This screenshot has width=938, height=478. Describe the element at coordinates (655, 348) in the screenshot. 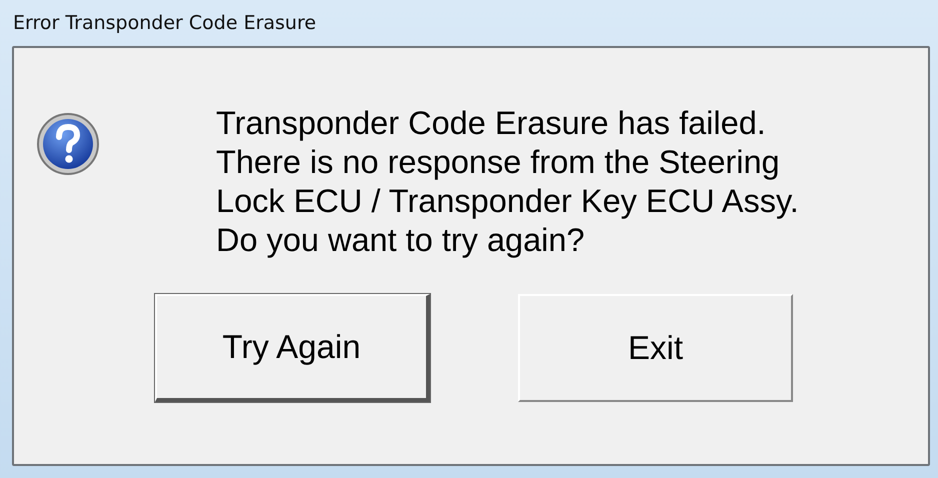

I see `dialog-button: Exit` at that location.